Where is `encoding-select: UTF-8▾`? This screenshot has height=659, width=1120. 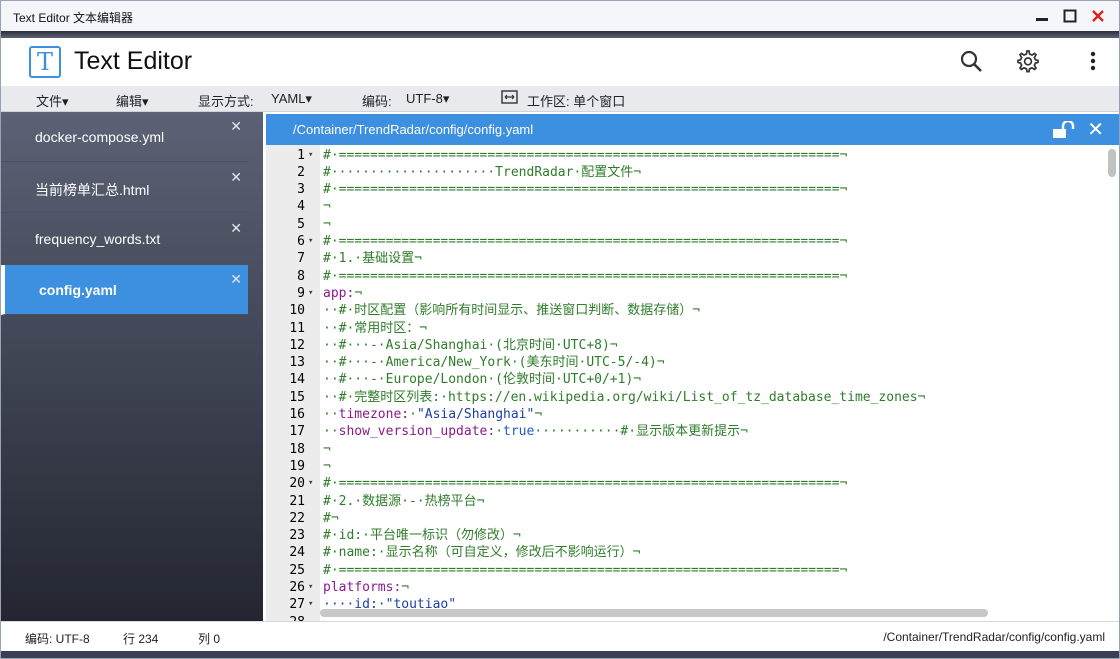
encoding-select: UTF-8▾ is located at coordinates (427, 99).